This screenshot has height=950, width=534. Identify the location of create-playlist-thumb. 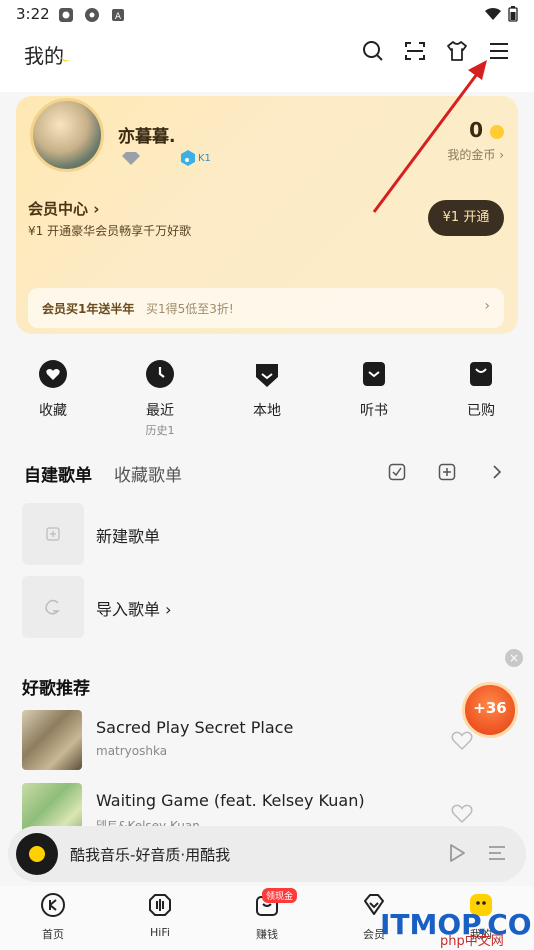
(53, 534).